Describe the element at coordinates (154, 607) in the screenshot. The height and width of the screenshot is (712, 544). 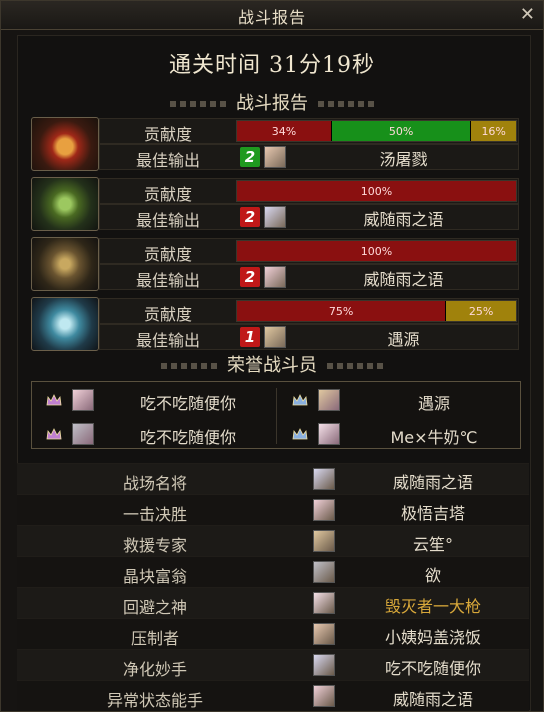
I see `award-title: 回避之神` at that location.